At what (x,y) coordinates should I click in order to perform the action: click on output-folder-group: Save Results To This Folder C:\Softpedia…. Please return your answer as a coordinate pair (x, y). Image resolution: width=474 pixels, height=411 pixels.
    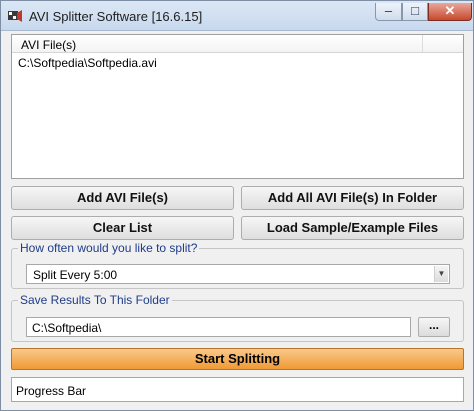
    Looking at the image, I should click on (237, 317).